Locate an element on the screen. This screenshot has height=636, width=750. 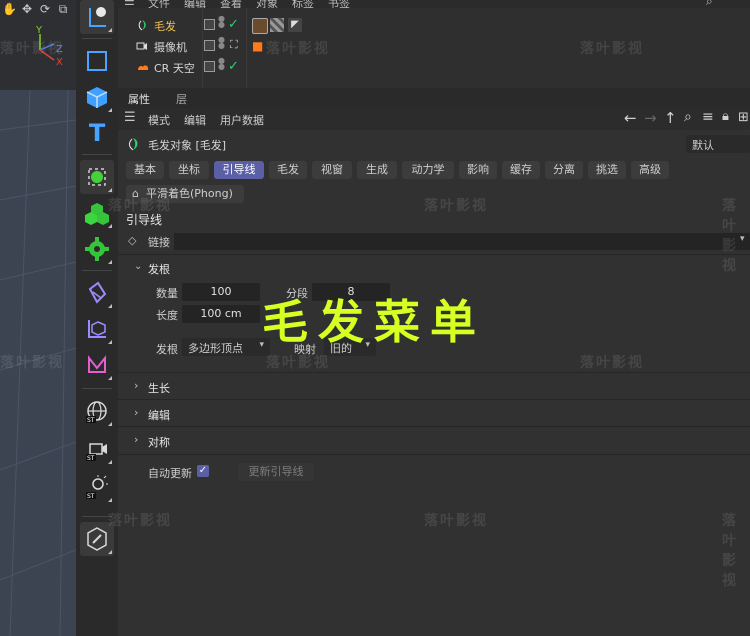
move-icon: ✥ is located at coordinates (27, 9).